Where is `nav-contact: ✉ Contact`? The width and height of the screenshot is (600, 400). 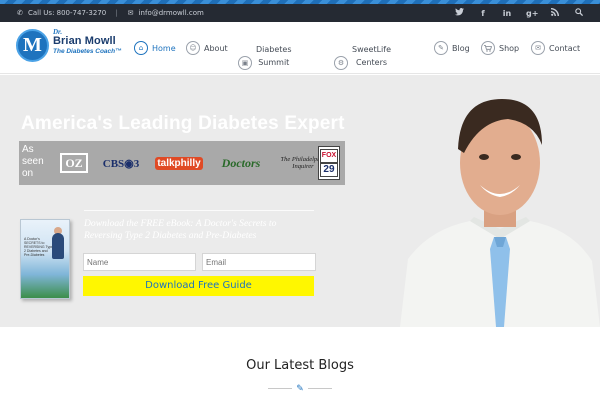 nav-contact: ✉ Contact is located at coordinates (555, 48).